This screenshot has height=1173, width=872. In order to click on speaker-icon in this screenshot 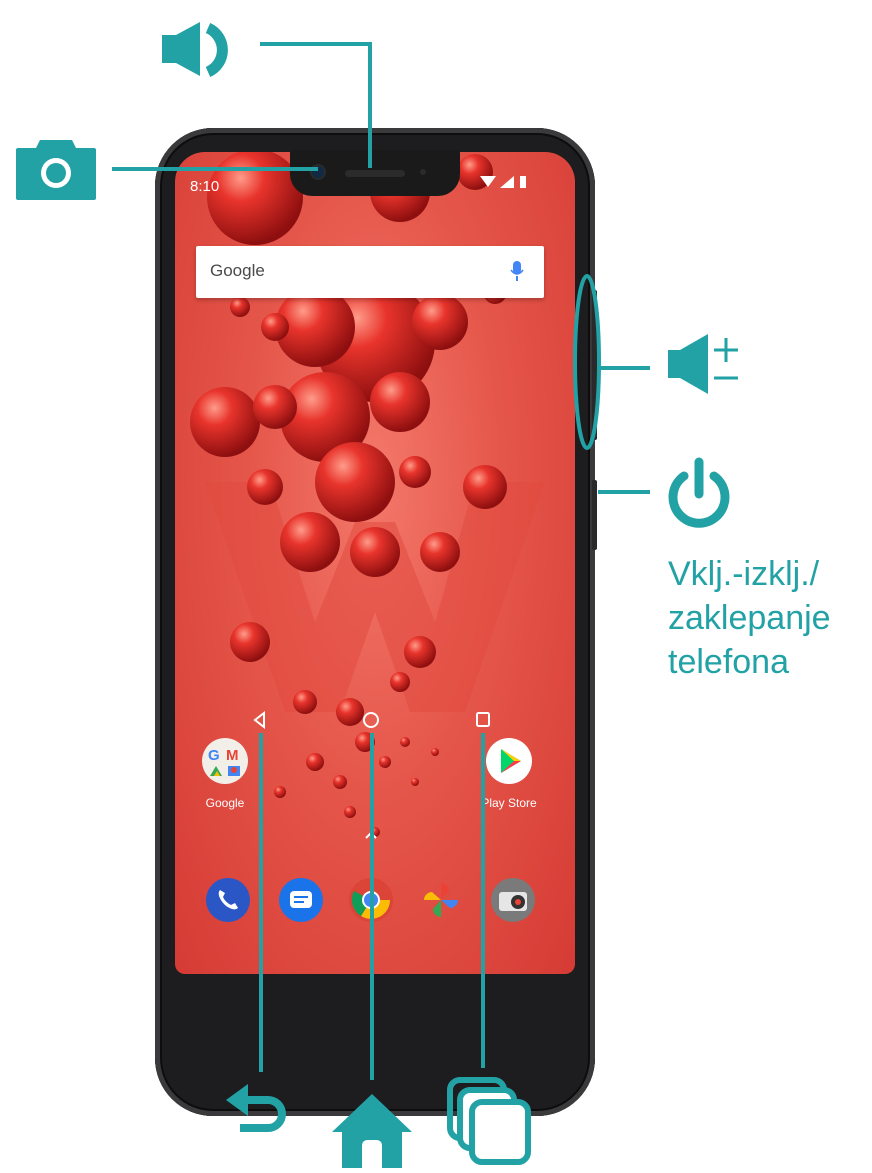, I will do `click(195, 50)`.